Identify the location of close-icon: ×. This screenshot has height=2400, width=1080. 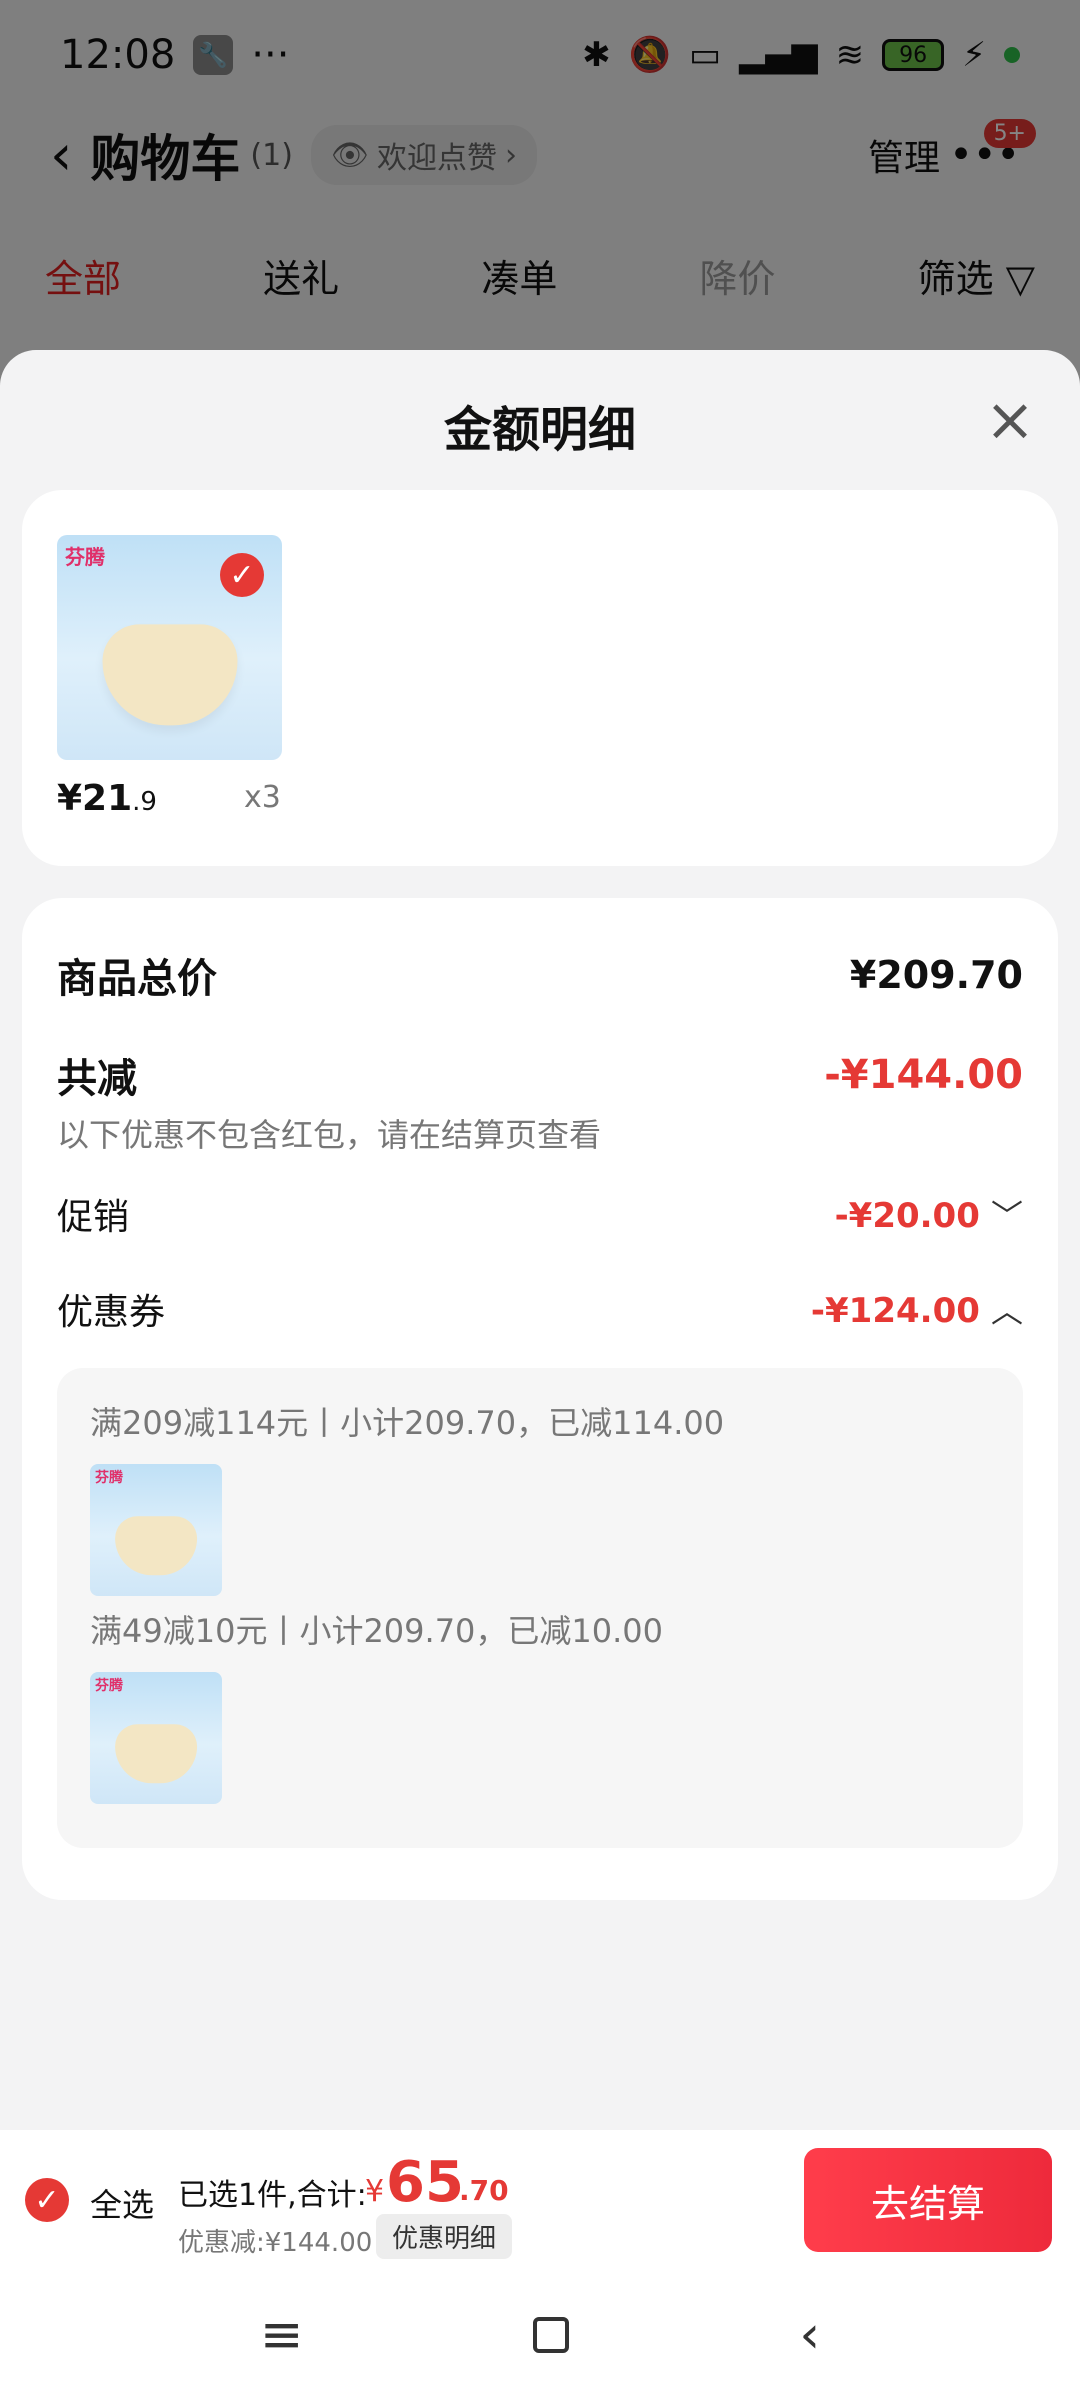
(1010, 420).